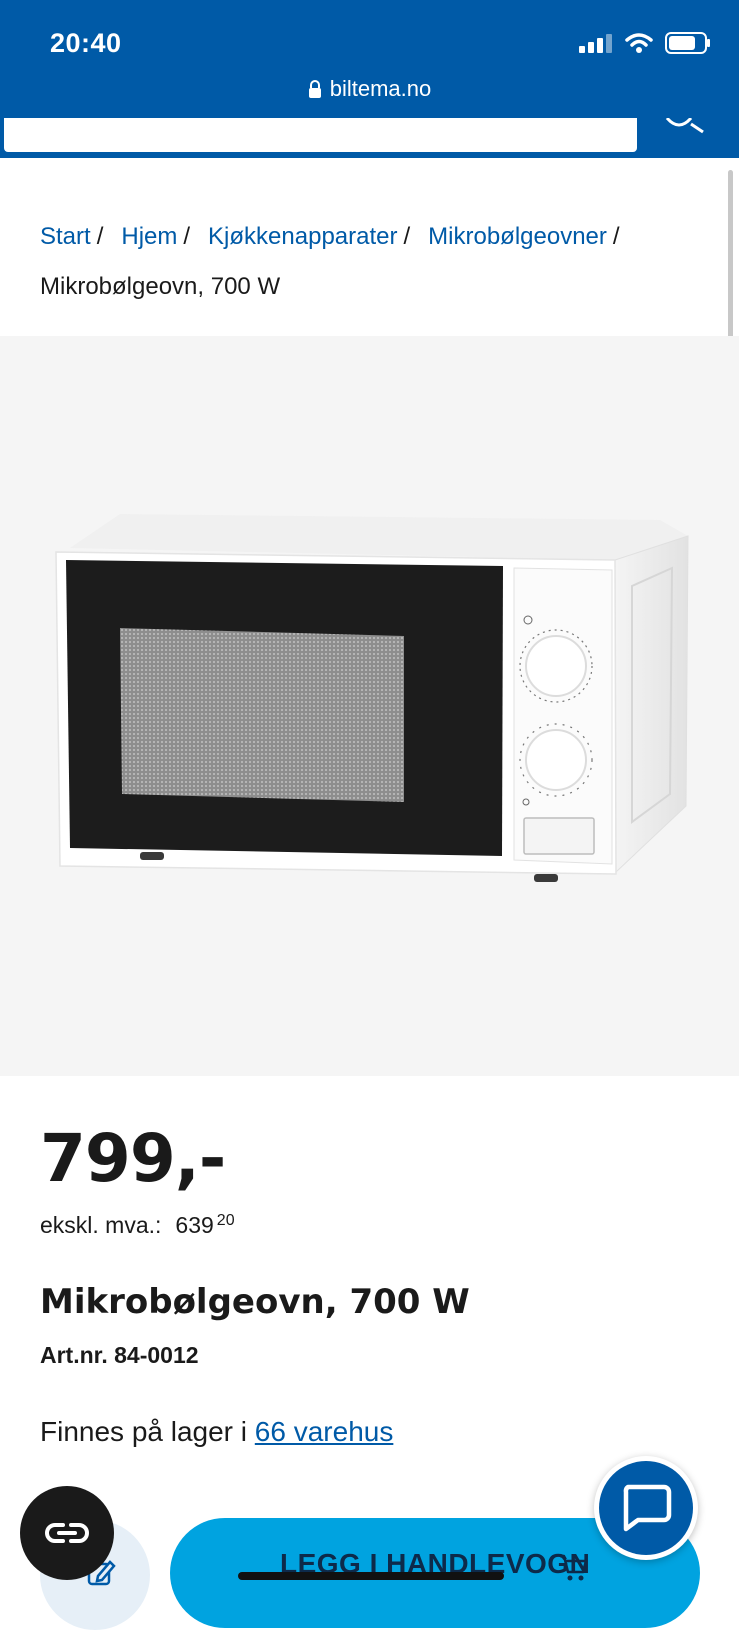  Describe the element at coordinates (517, 236) in the screenshot. I see `breadcrumb-mikrobolgeovner: Mikrobølgeovner` at that location.